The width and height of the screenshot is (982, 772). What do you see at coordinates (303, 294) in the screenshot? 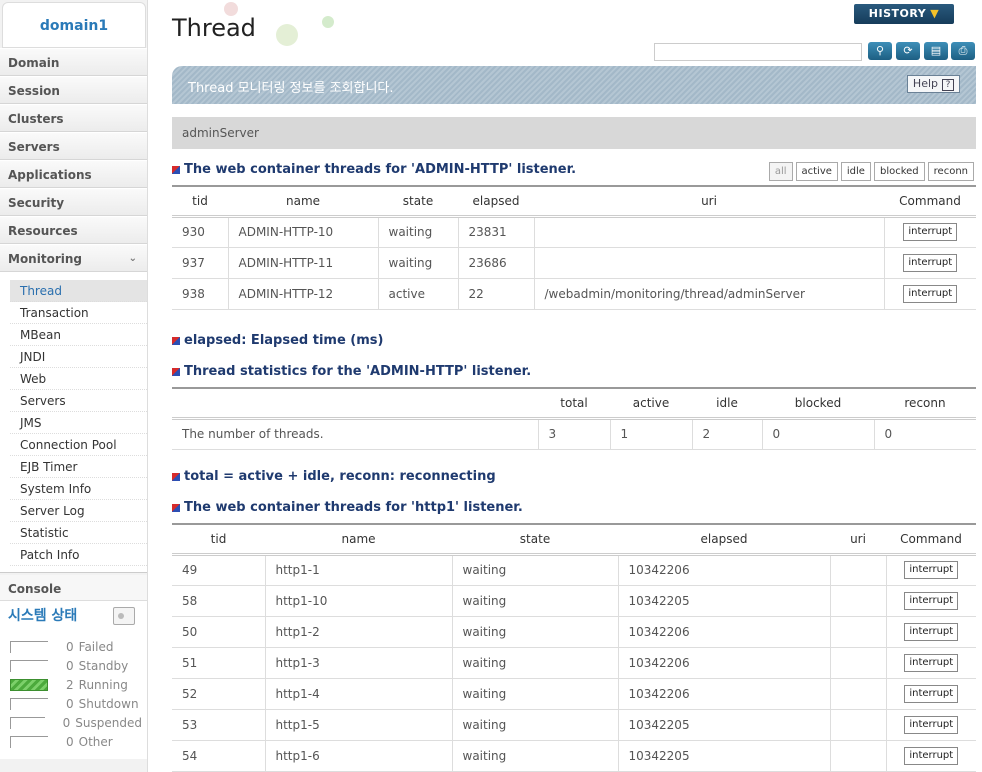
I see `cell-name: ADMIN-HTTP-12` at bounding box center [303, 294].